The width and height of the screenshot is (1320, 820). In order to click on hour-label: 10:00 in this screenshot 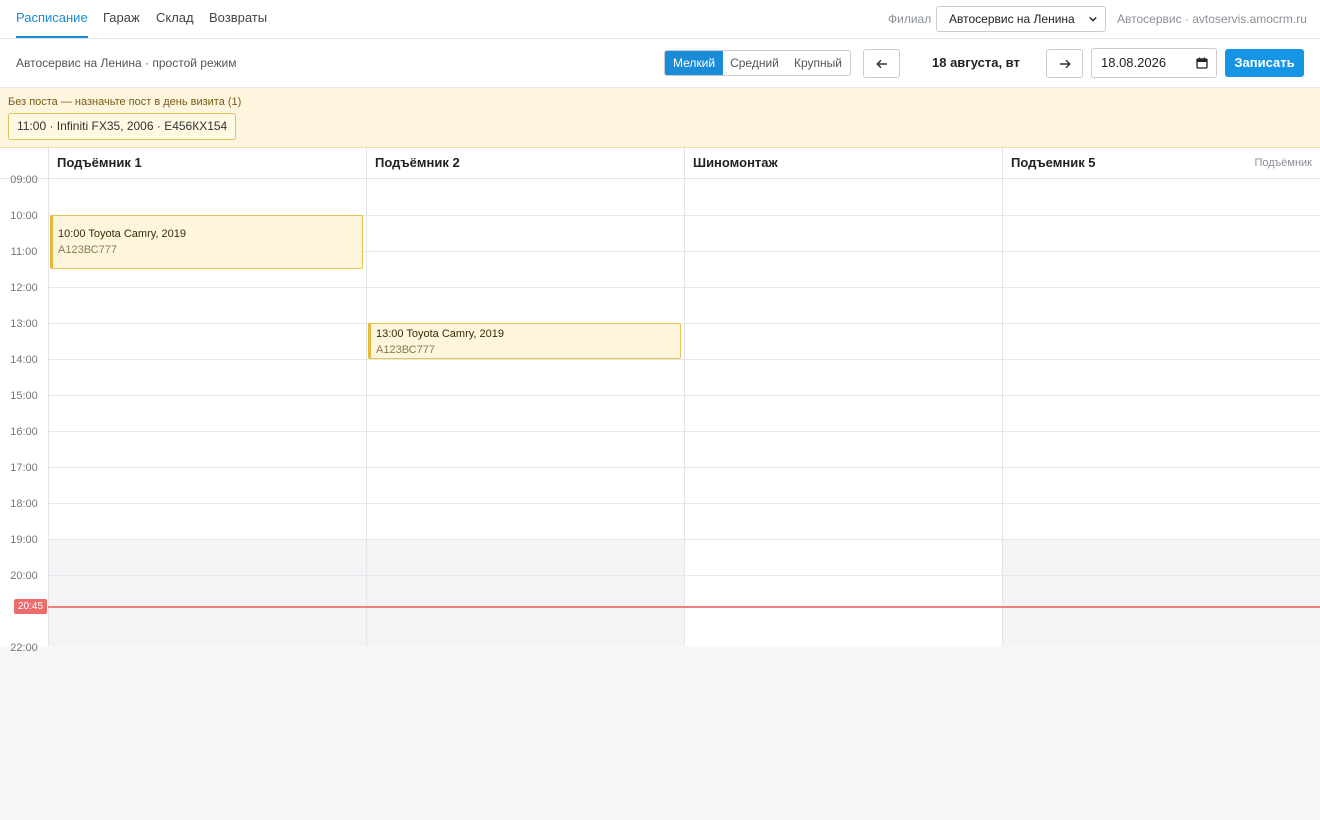, I will do `click(24, 216)`.